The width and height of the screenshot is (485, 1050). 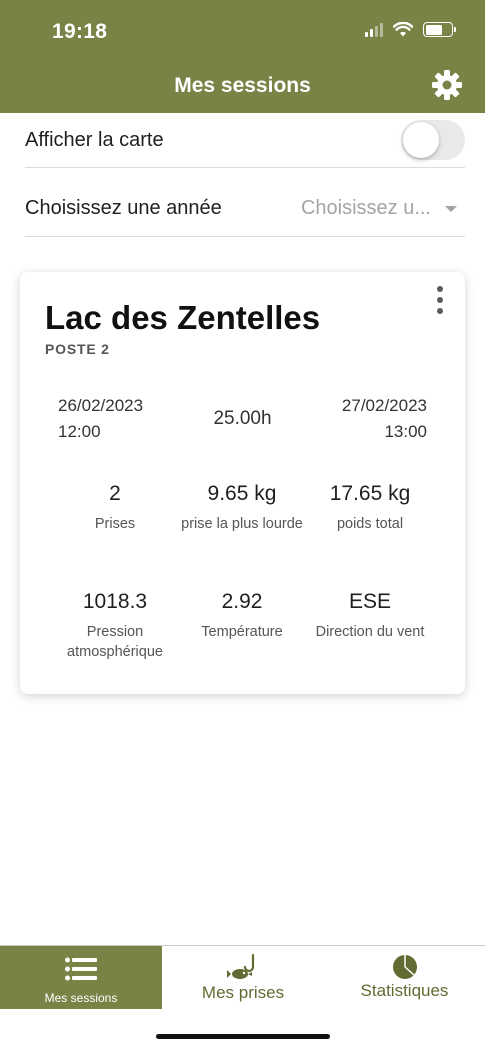 I want to click on session-title: Lac des Zentelles, so click(x=183, y=317).